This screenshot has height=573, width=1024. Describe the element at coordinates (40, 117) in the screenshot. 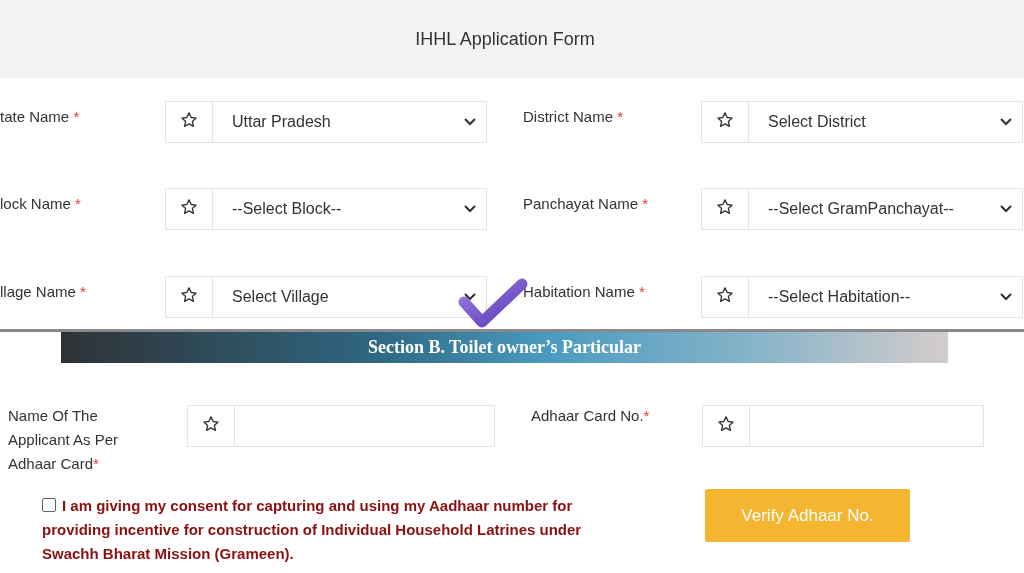

I see `field-label: tate Name *` at that location.